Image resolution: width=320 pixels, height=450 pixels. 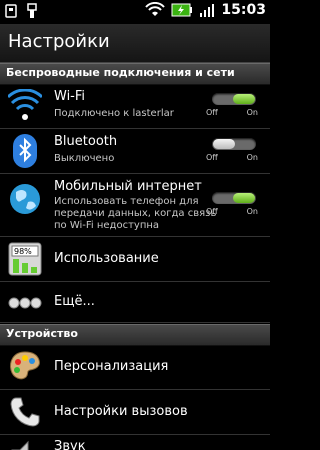 I want to click on call-settings-title: Настройки вызовов, so click(x=121, y=411).